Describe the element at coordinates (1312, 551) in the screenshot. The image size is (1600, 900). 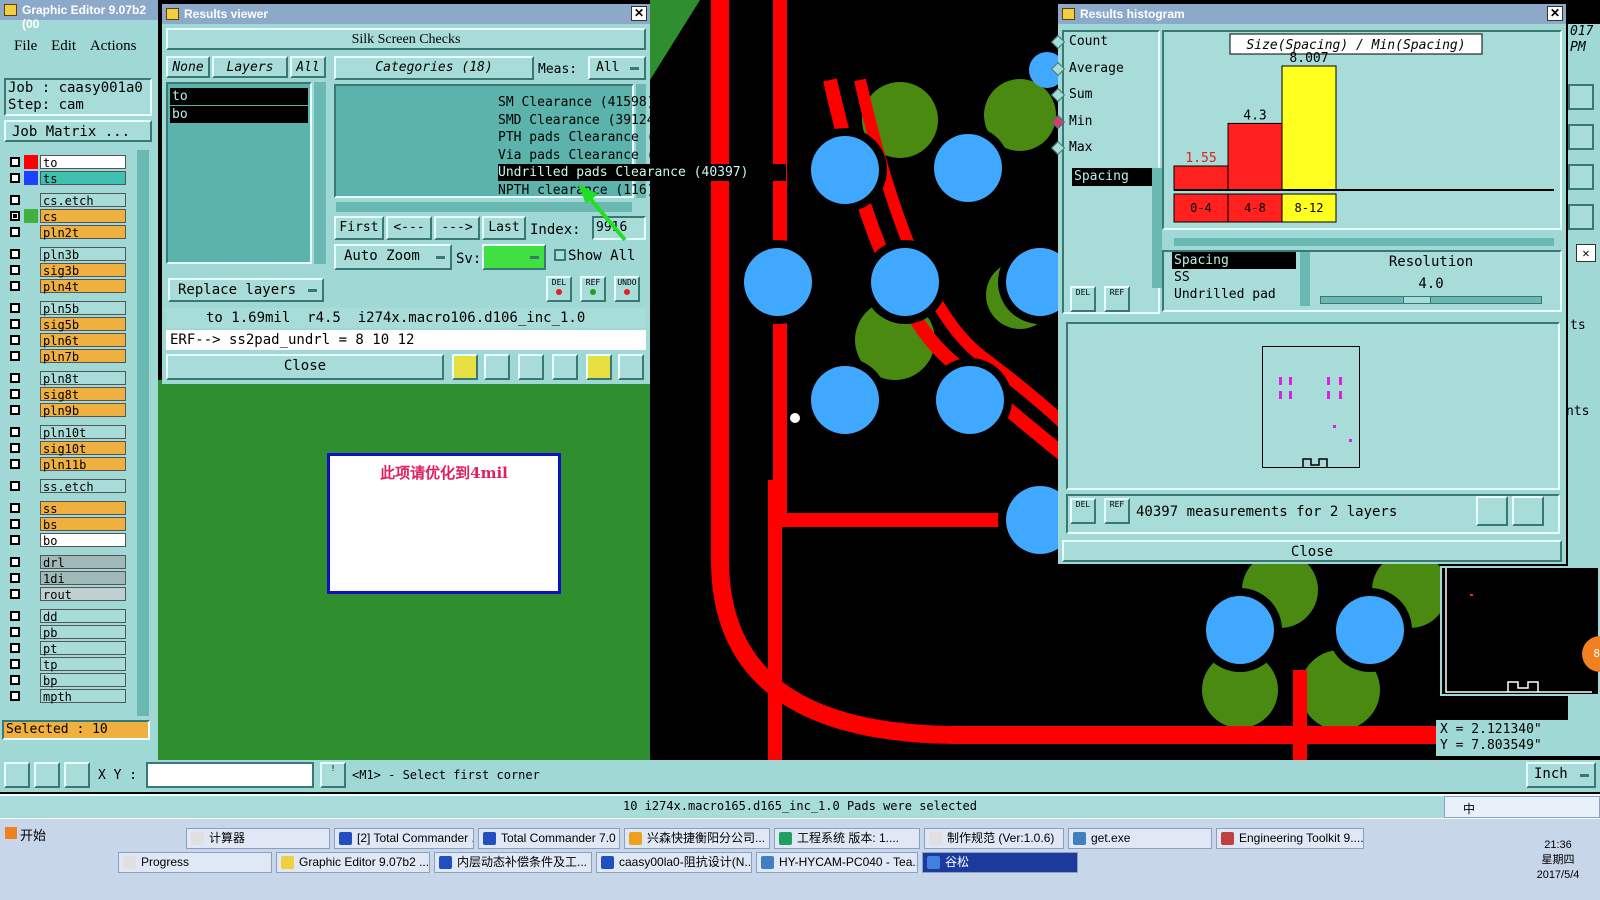
I see `histogram-close-button: Close` at that location.